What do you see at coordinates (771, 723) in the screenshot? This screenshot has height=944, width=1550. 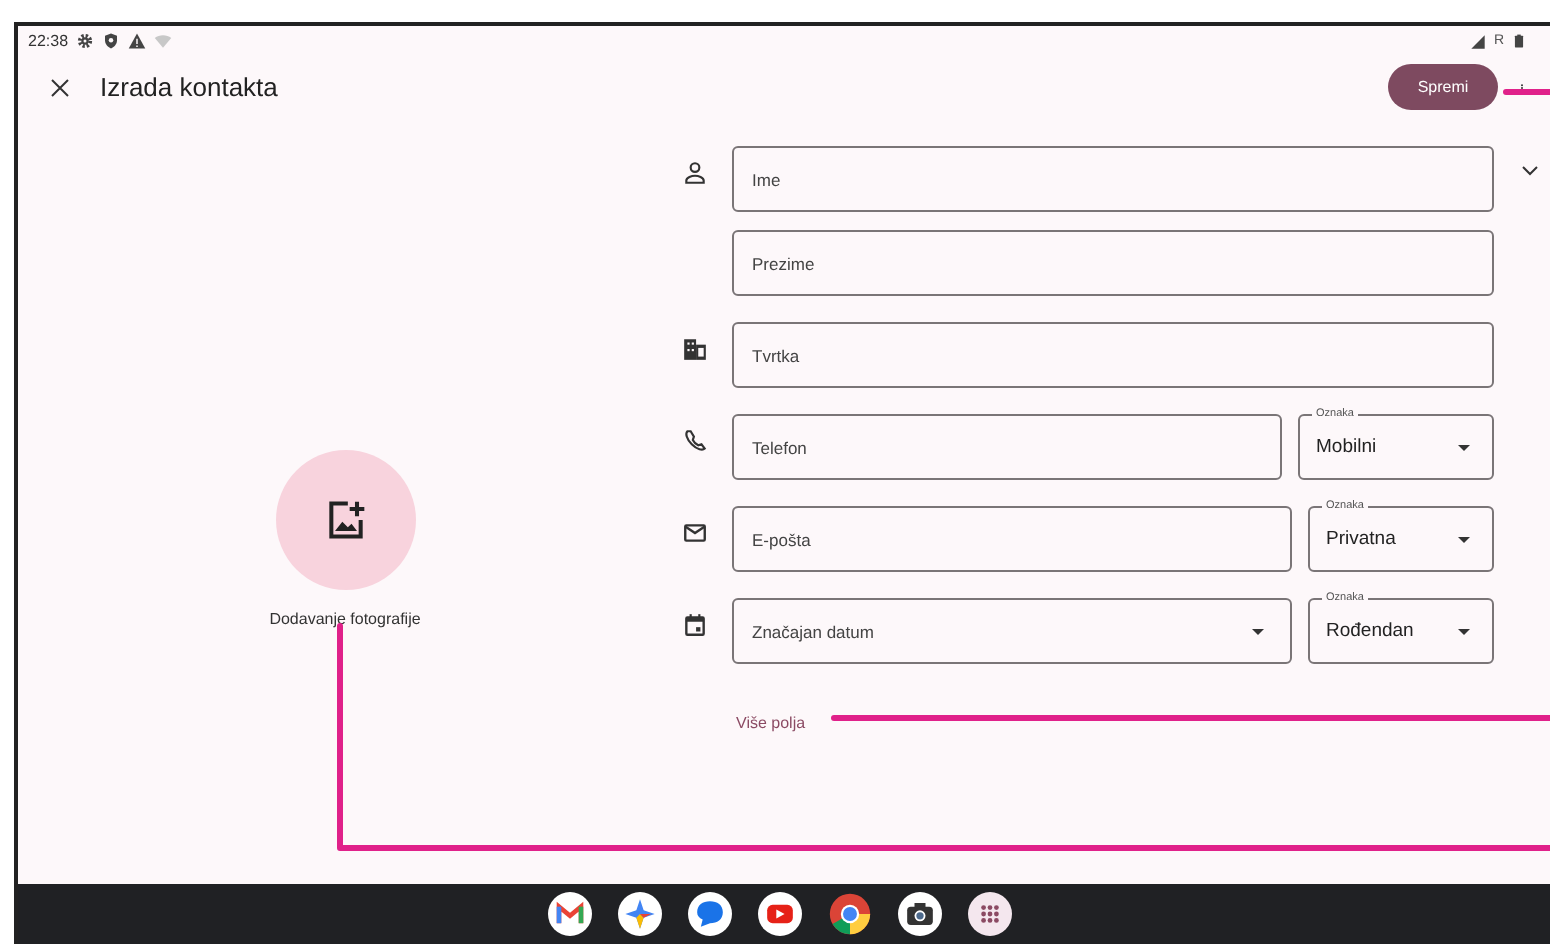 I see `more-fields-link: Više polja` at bounding box center [771, 723].